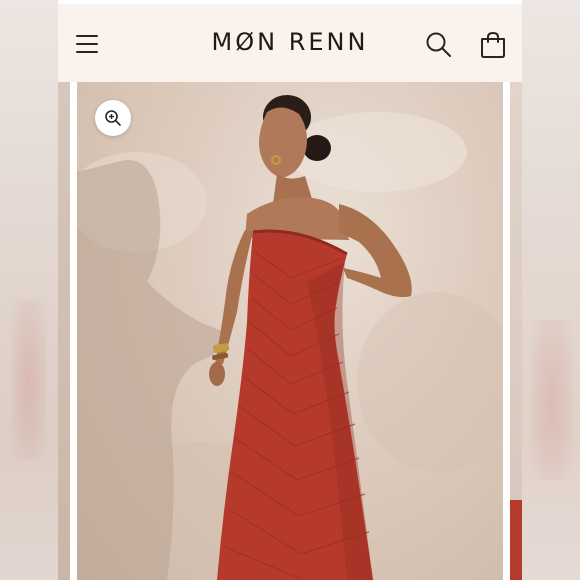 This screenshot has width=580, height=580. I want to click on zoom-in-icon, so click(113, 118).